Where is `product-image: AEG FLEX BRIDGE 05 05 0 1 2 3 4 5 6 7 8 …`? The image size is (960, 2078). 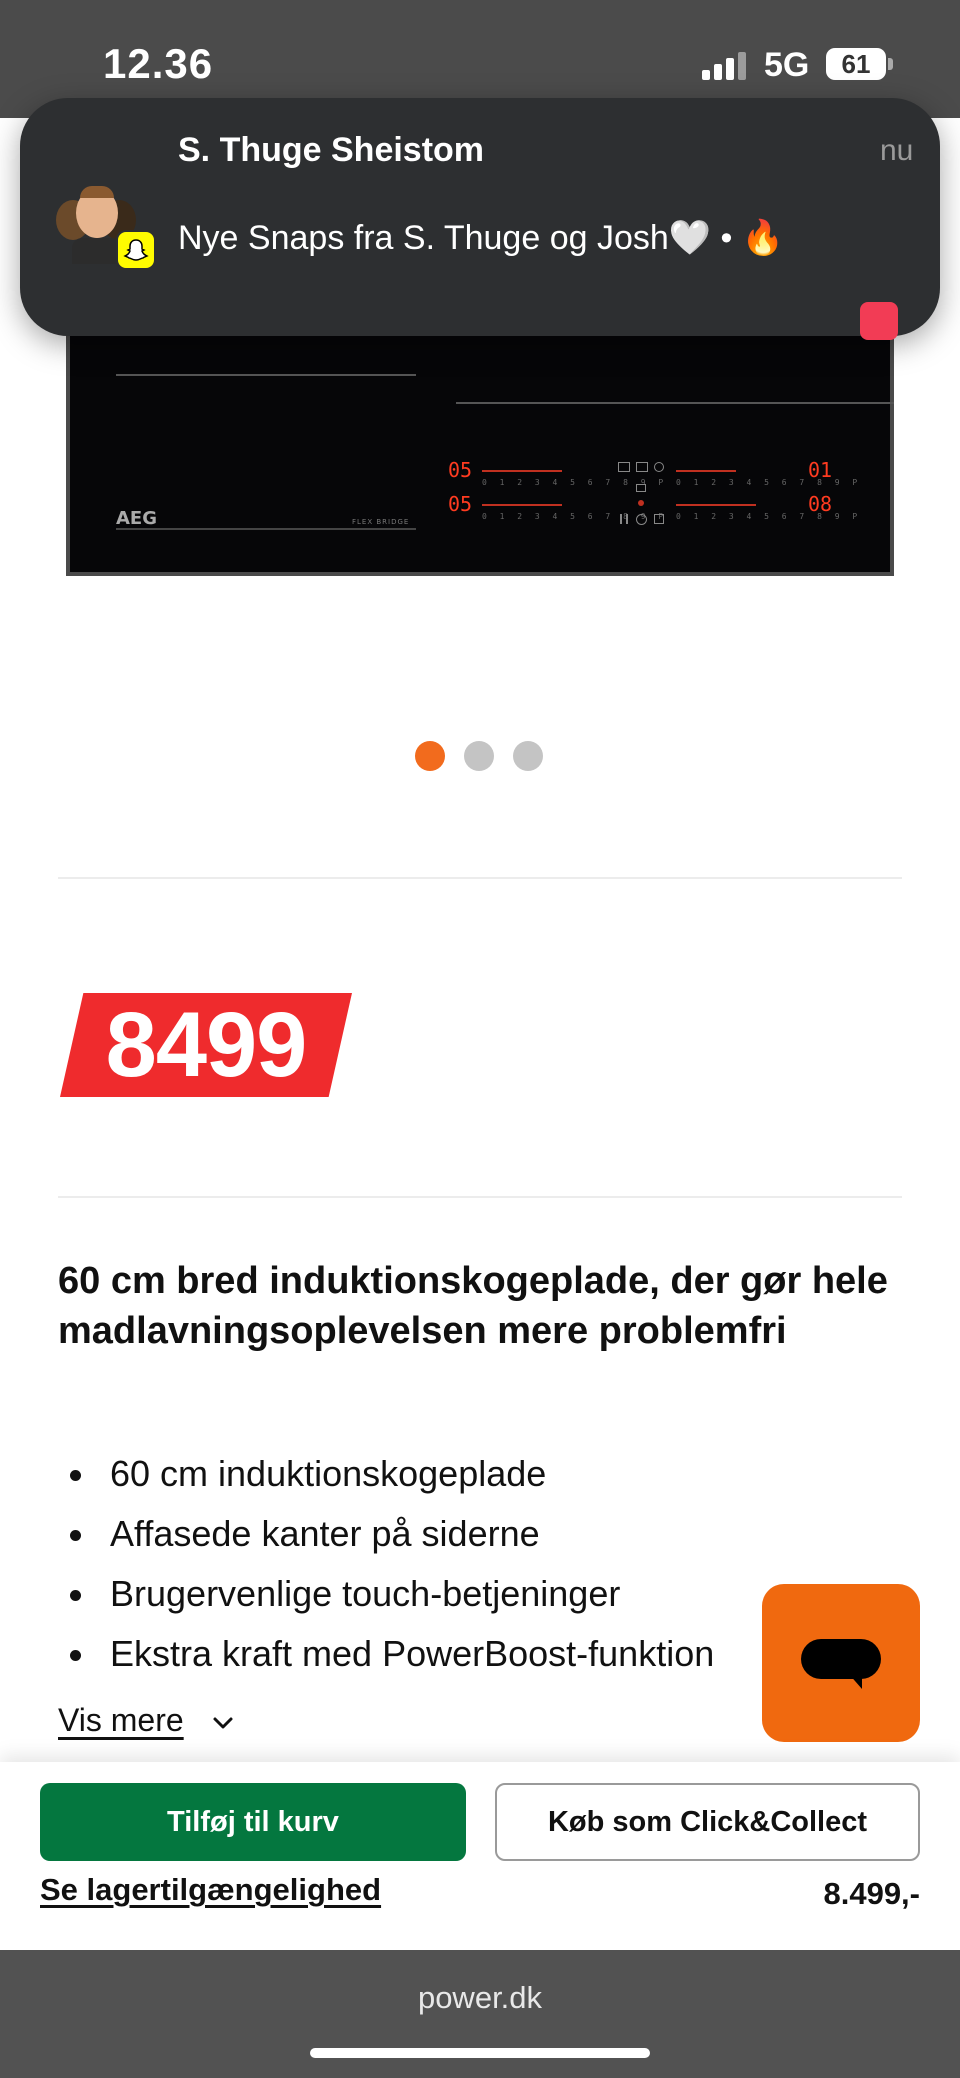
product-image: AEG FLEX BRIDGE 05 05 0 1 2 3 4 5 6 7 8 … is located at coordinates (480, 438).